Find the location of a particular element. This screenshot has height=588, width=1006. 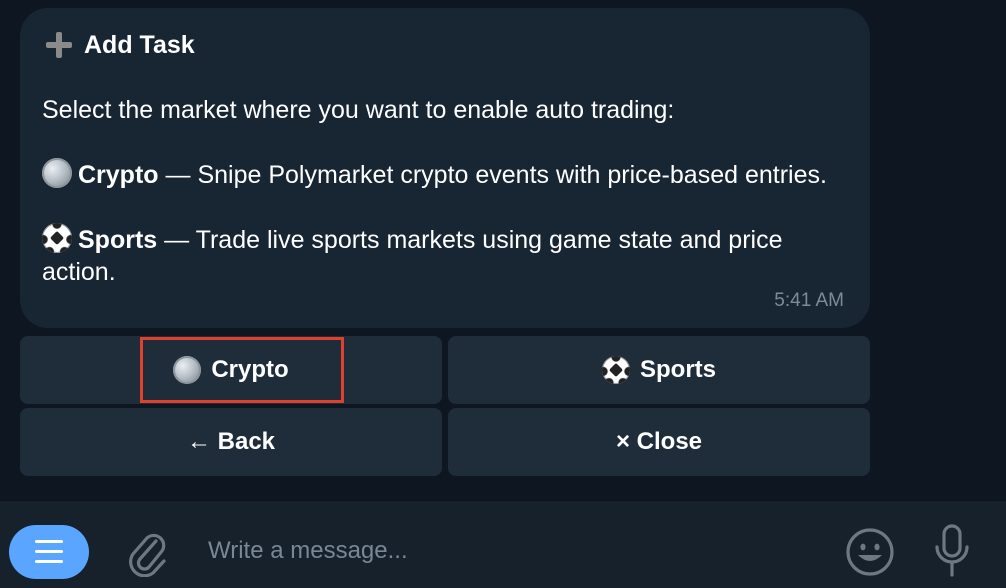

crypto-button: Crypto is located at coordinates (231, 370).